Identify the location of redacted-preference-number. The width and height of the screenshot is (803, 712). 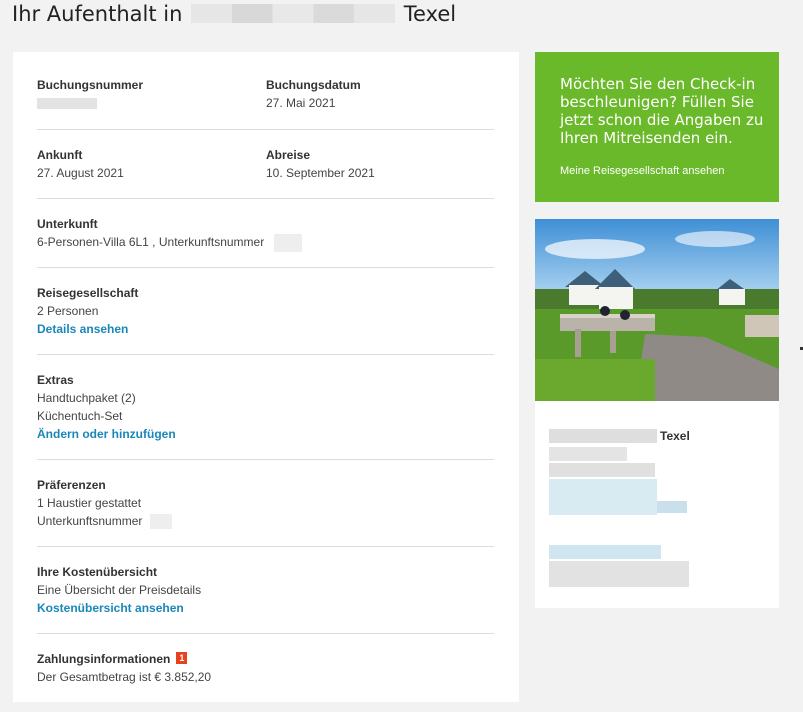
(160, 522).